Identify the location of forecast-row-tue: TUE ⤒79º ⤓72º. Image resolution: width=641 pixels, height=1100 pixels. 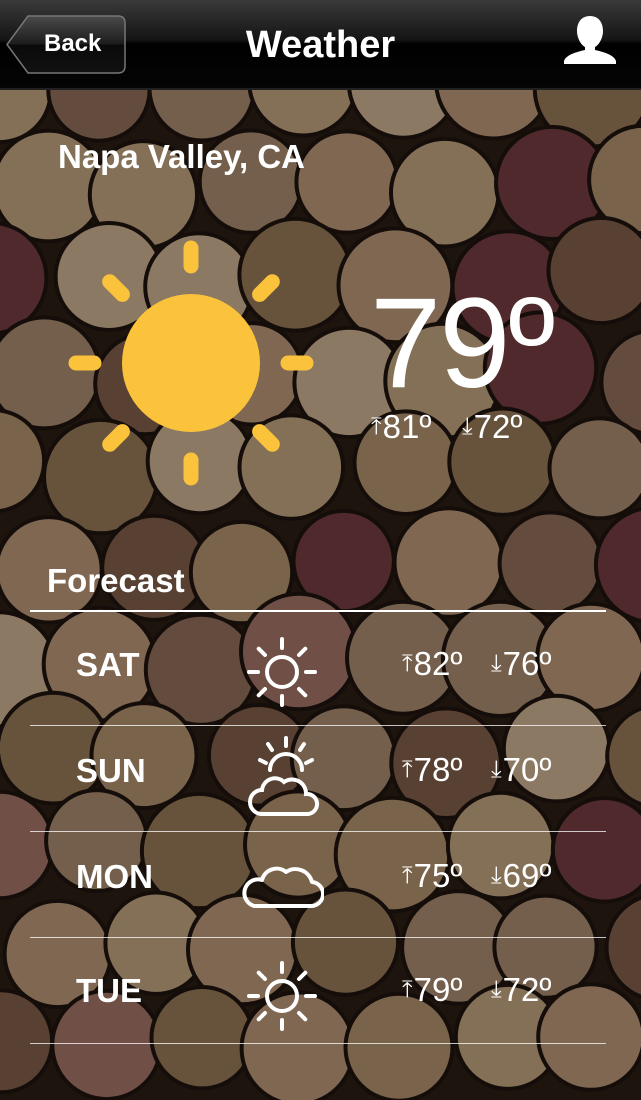
(320, 991).